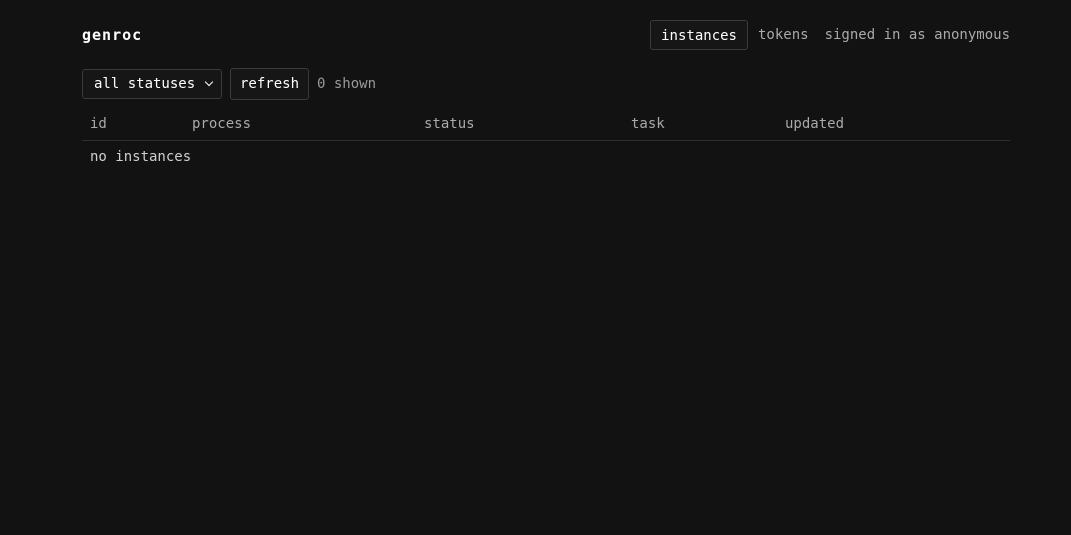 Image resolution: width=1071 pixels, height=535 pixels. I want to click on nav-tokens: tokens, so click(783, 35).